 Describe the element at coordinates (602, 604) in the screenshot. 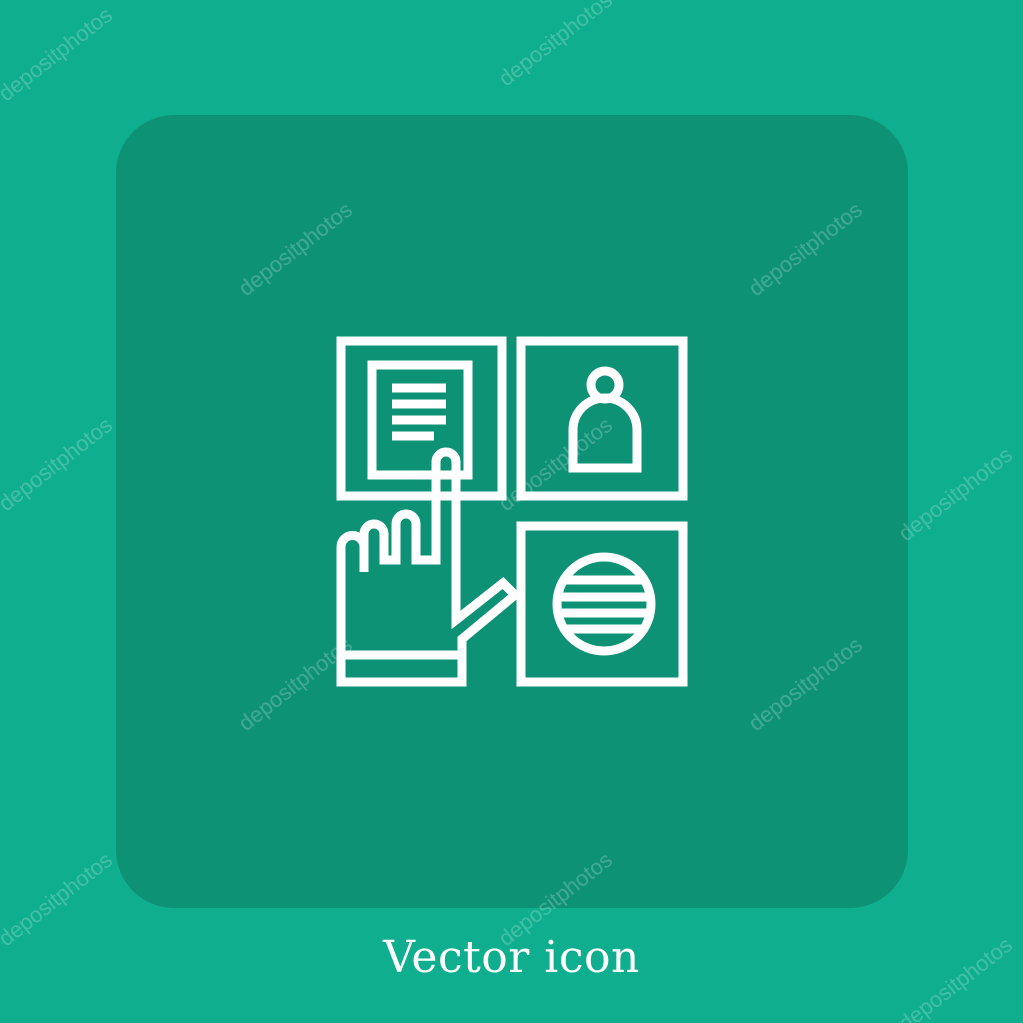

I see `globe-tile-icon` at that location.